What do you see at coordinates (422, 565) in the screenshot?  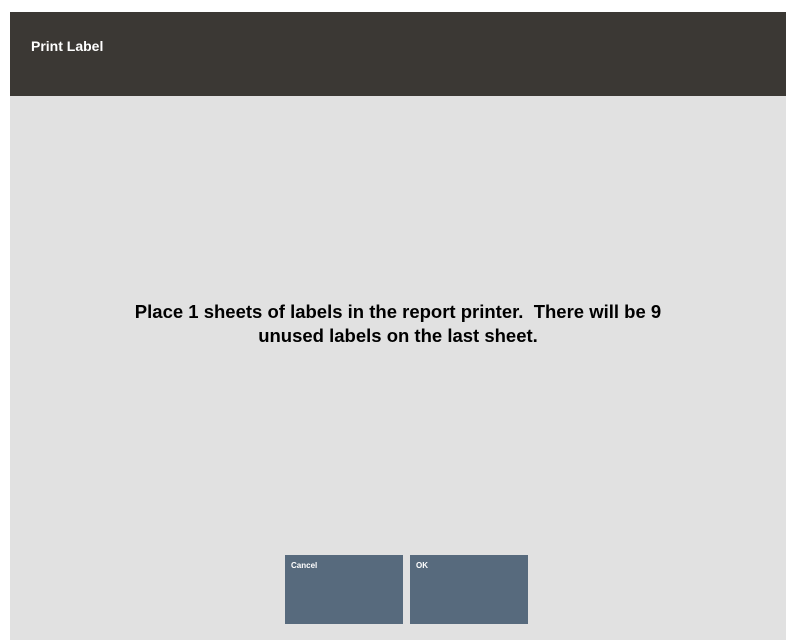 I see `ok-button-label: OK` at bounding box center [422, 565].